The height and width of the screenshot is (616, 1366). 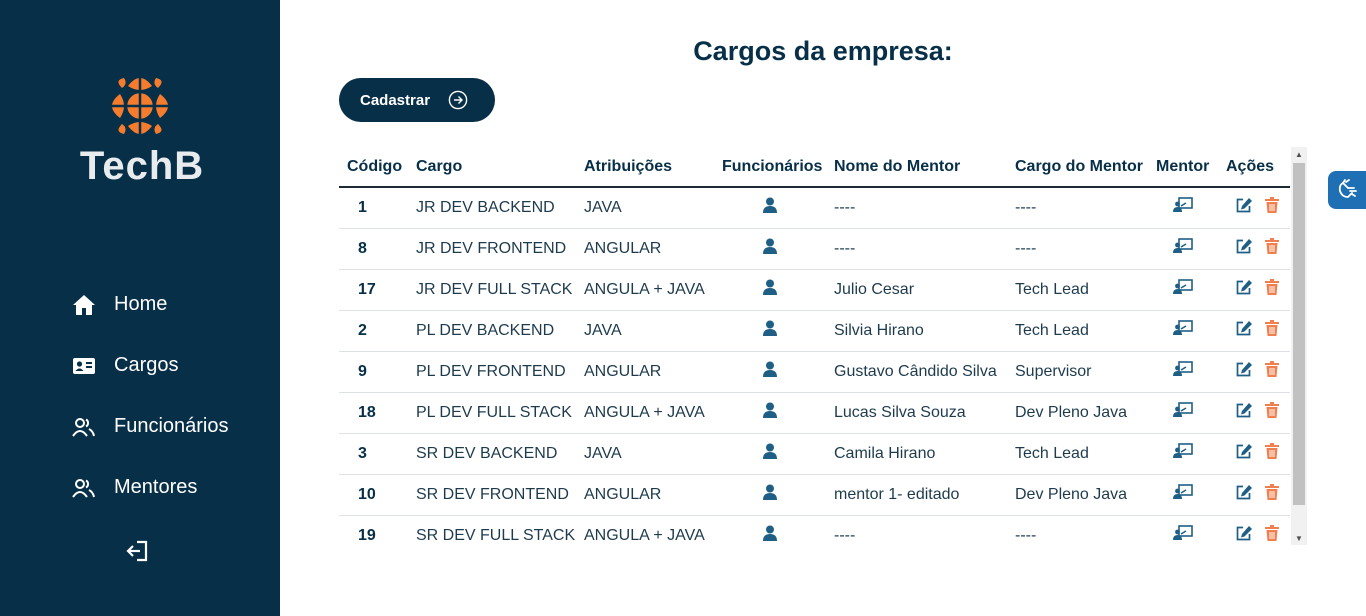 I want to click on cell-nome-mentor: ----, so click(x=916, y=208).